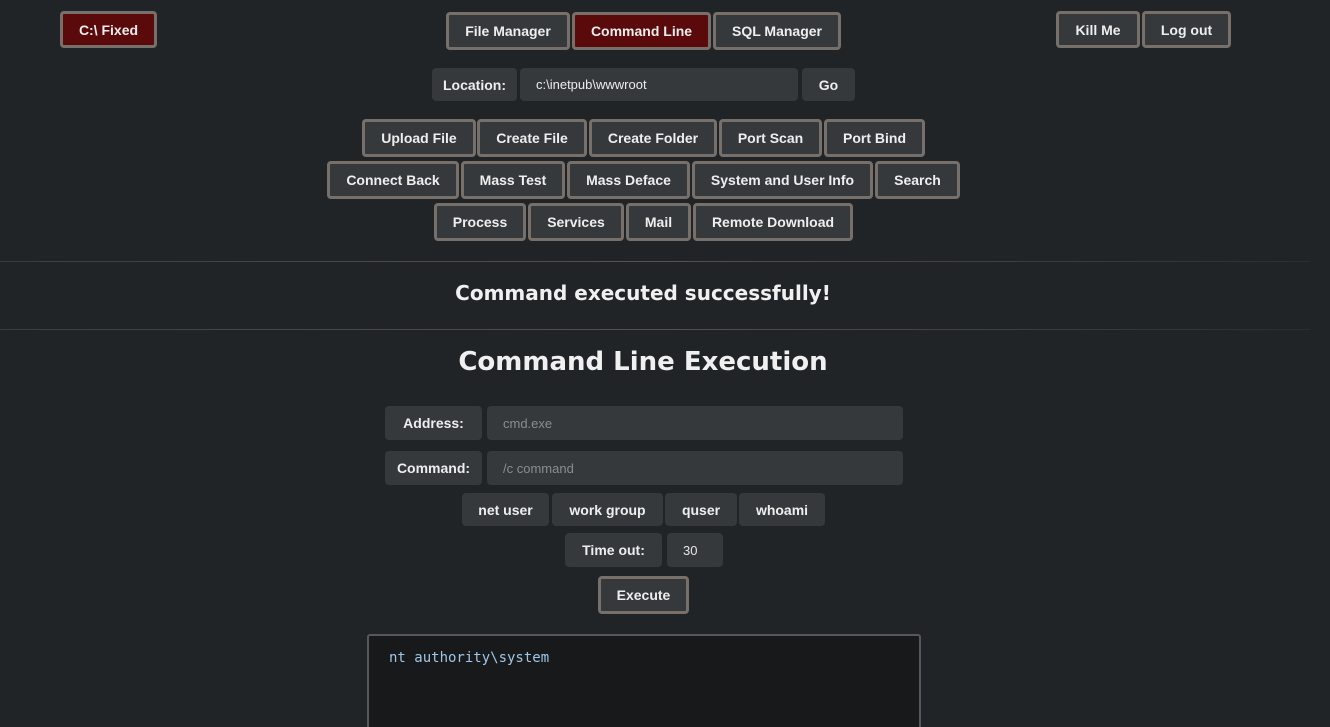  What do you see at coordinates (777, 31) in the screenshot?
I see `tab-sql-manager: SQL Manager` at bounding box center [777, 31].